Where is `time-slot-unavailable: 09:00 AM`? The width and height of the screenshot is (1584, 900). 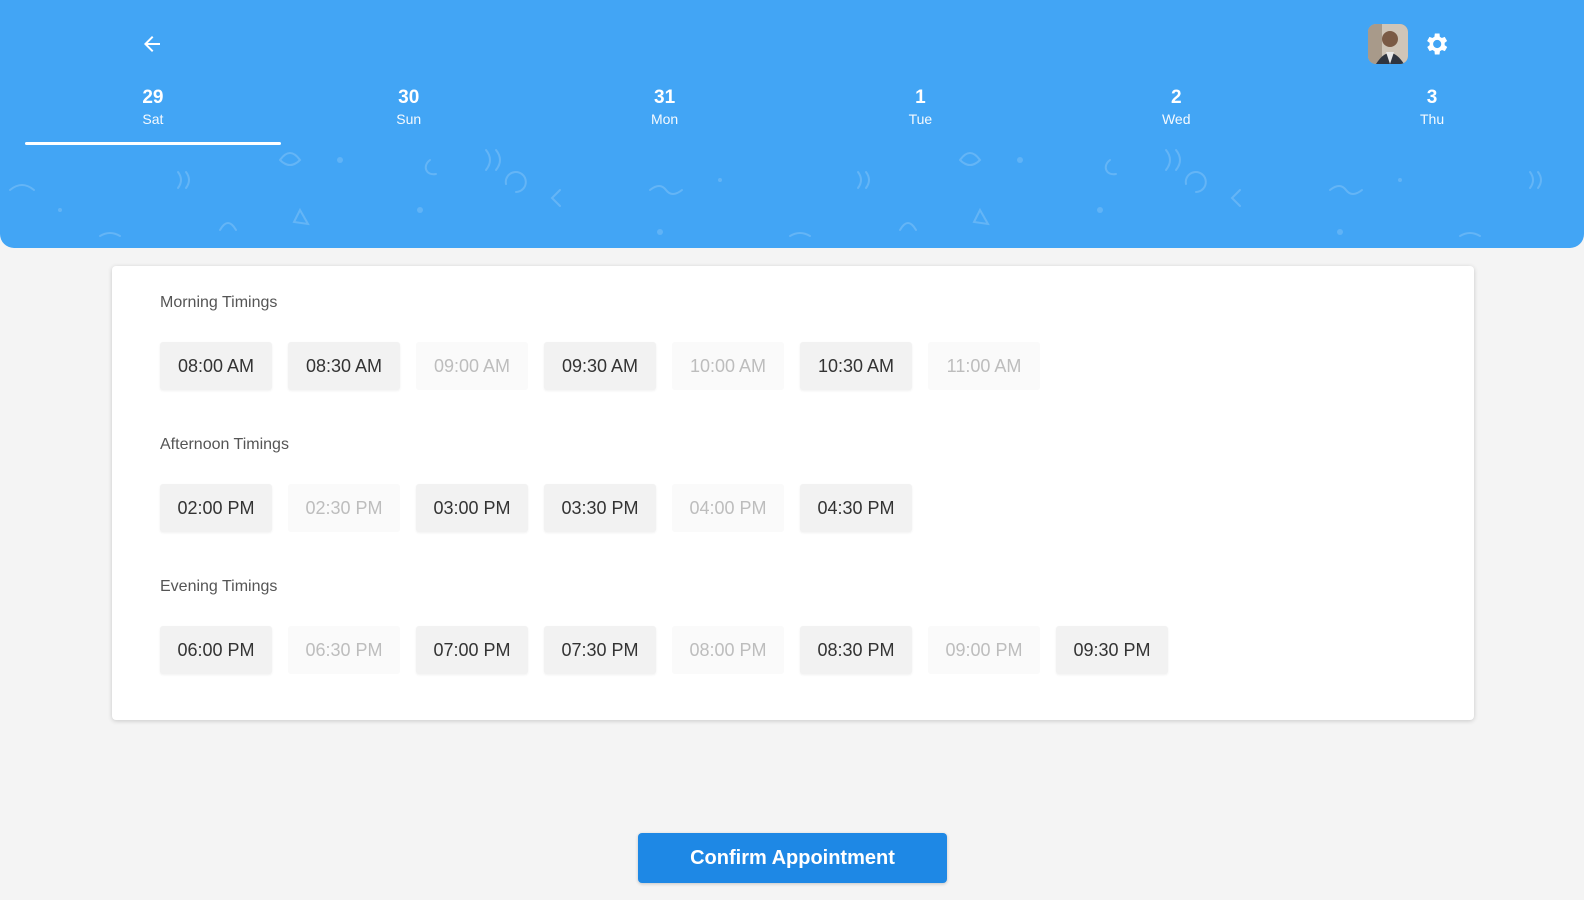 time-slot-unavailable: 09:00 AM is located at coordinates (472, 366).